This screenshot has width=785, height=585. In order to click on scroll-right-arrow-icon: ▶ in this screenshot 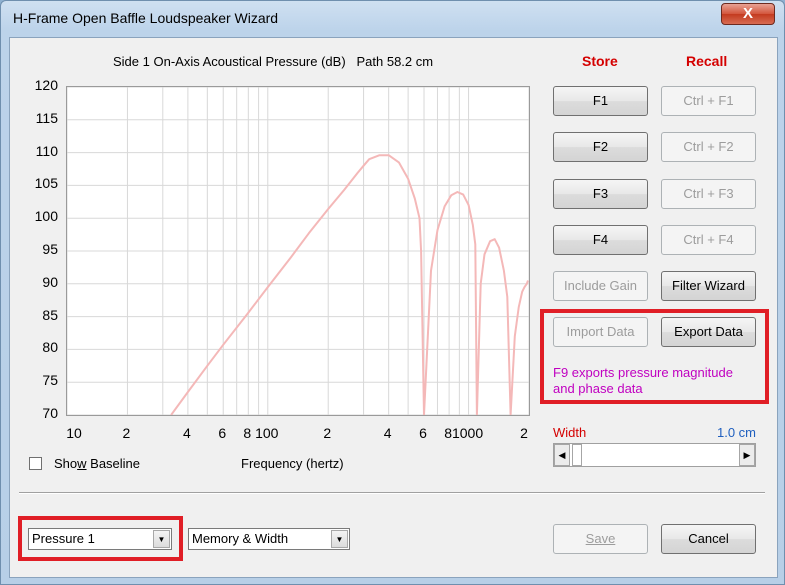, I will do `click(747, 455)`.